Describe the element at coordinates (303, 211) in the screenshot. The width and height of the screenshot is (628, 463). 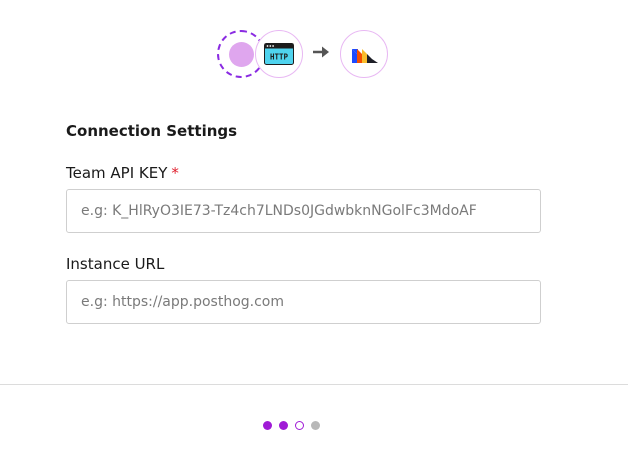
I see `api-key-input` at that location.